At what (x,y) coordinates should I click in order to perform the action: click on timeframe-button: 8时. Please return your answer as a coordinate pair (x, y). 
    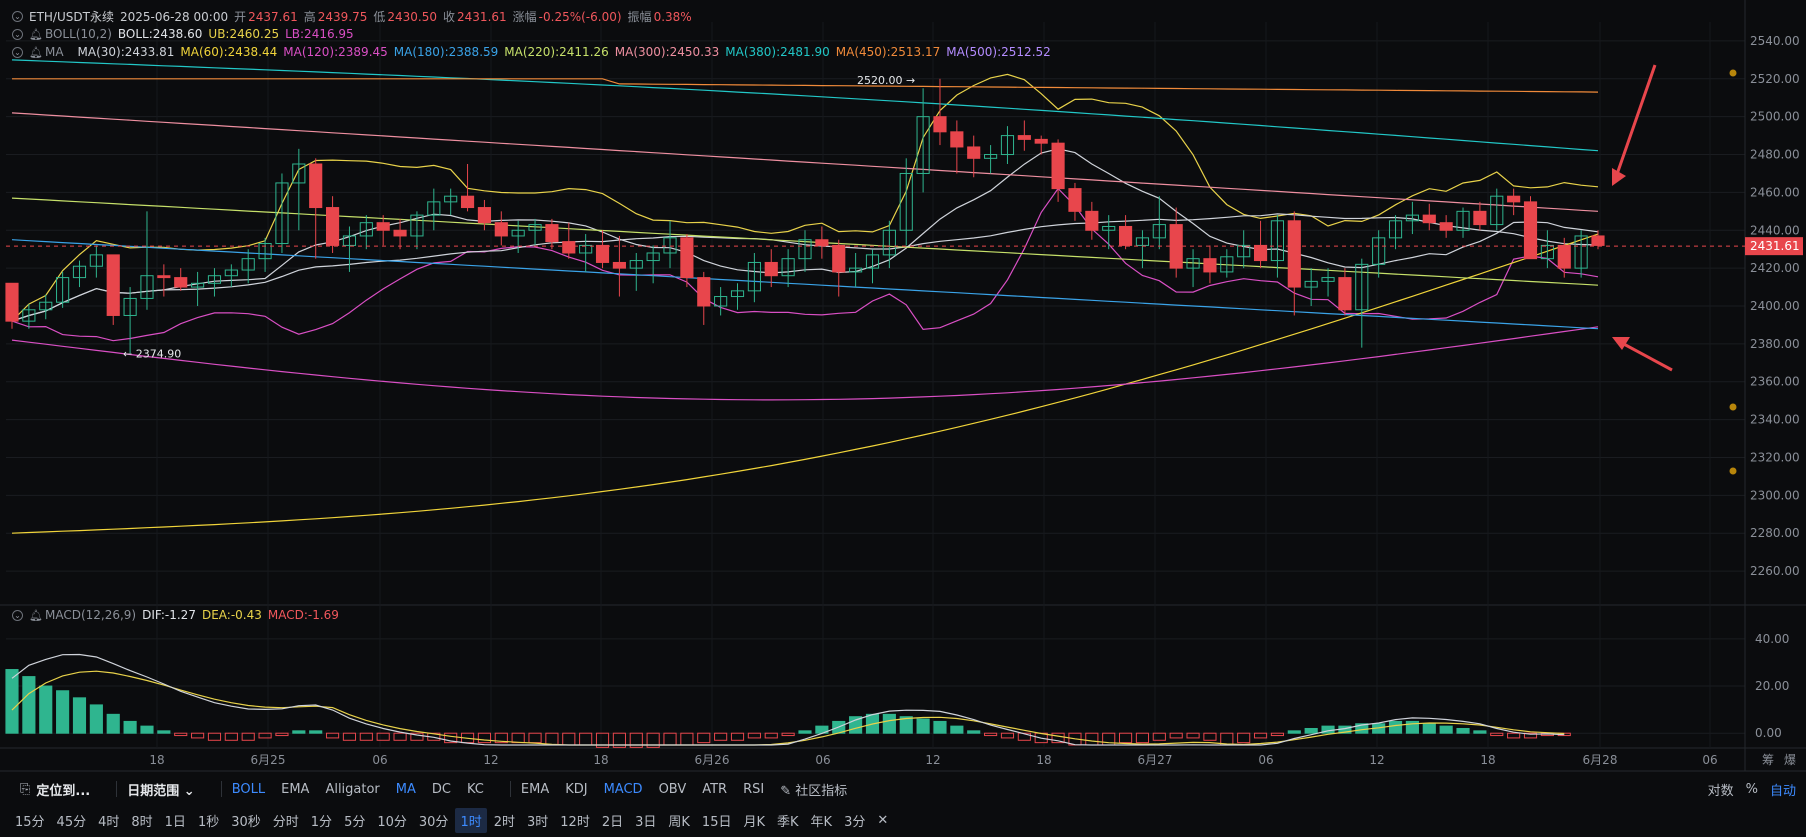
    Looking at the image, I should click on (141, 820).